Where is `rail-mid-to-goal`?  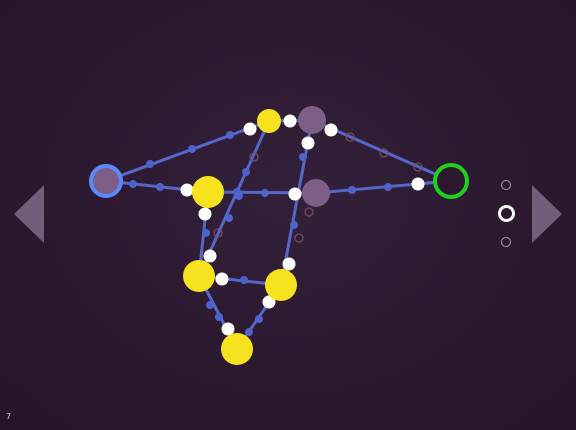
rail-mid-to-goal is located at coordinates (383, 187).